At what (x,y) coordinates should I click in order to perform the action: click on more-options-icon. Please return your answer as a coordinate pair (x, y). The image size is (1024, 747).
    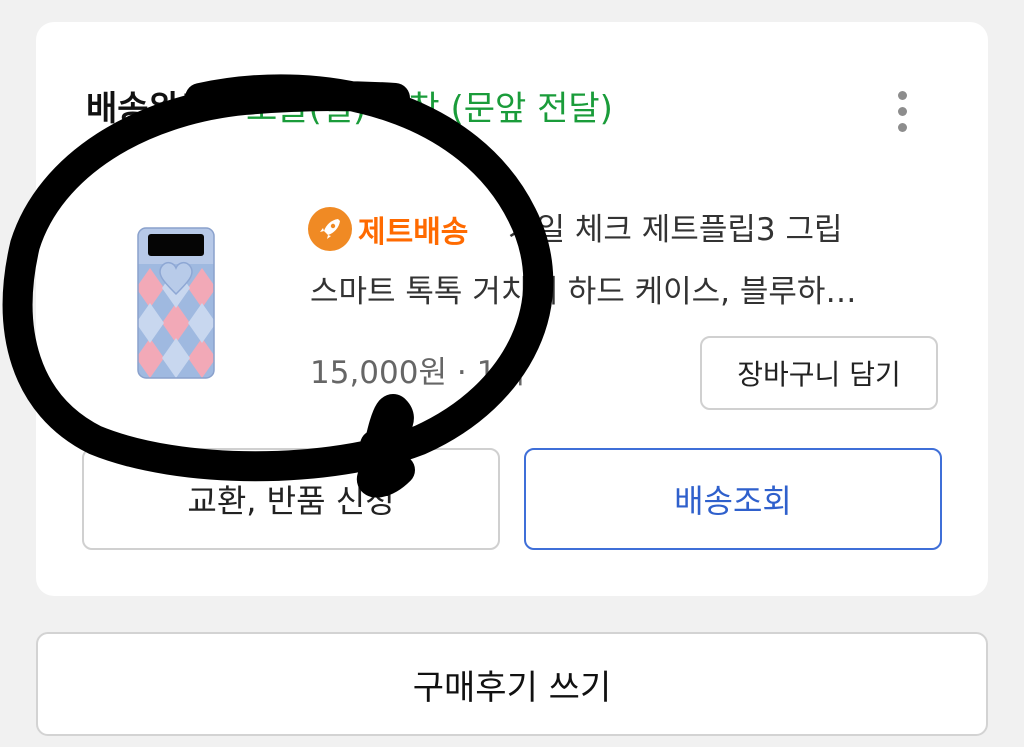
    Looking at the image, I should click on (902, 111).